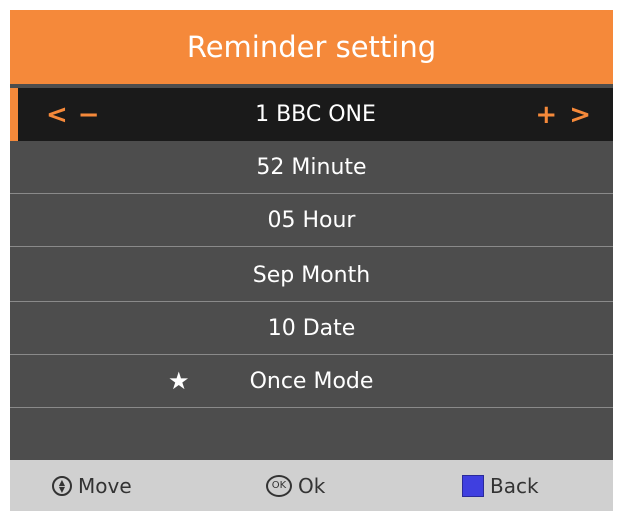 This screenshot has width=617, height=512. I want to click on move-label: Move, so click(105, 485).